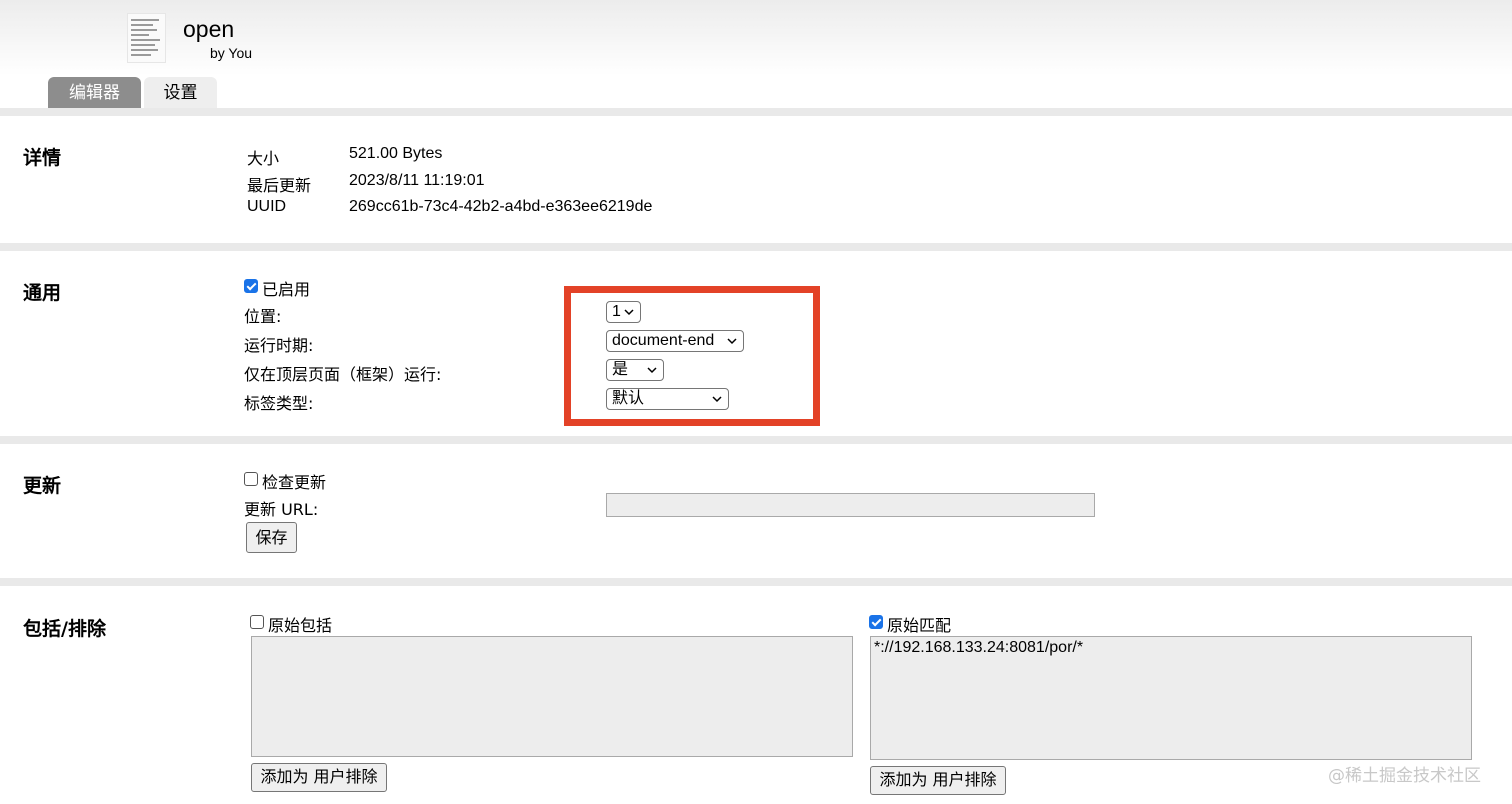 This screenshot has height=804, width=1512. What do you see at coordinates (42, 293) in the screenshot?
I see `section-title-general: 通用` at bounding box center [42, 293].